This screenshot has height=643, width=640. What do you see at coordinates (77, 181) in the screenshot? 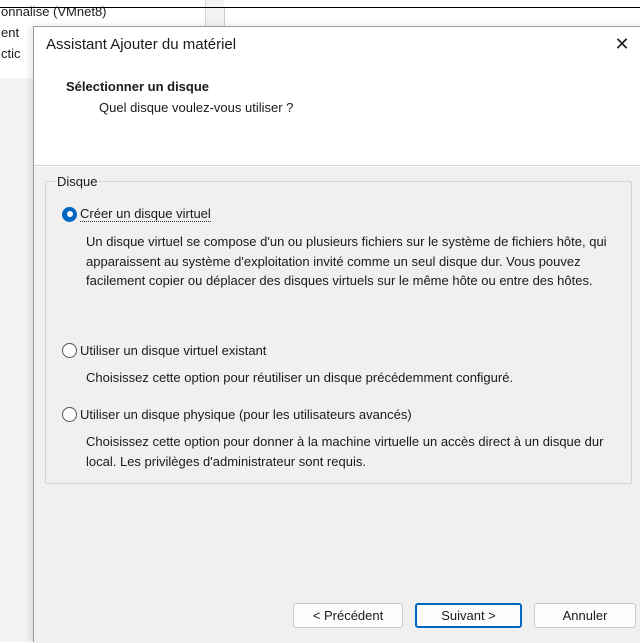
I see `disk-groupbox-legend: Disque` at bounding box center [77, 181].